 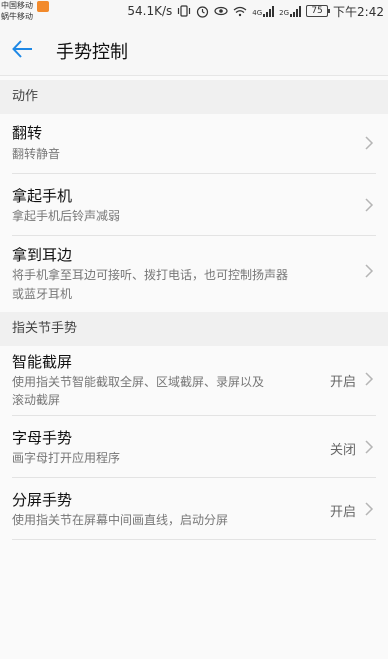 What do you see at coordinates (17, 5) in the screenshot?
I see `carrier-1: 中国移动` at bounding box center [17, 5].